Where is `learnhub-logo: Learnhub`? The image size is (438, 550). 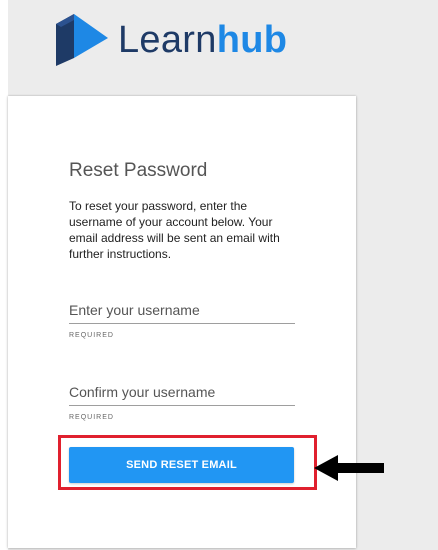 learnhub-logo: Learnhub is located at coordinates (169, 40).